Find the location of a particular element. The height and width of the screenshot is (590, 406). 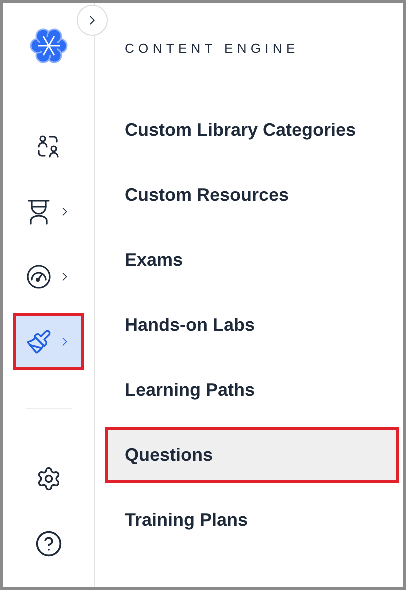

logo-icon is located at coordinates (49, 46).